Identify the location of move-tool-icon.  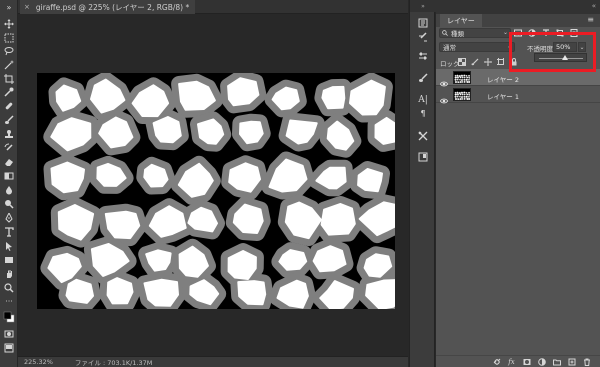
(9, 23).